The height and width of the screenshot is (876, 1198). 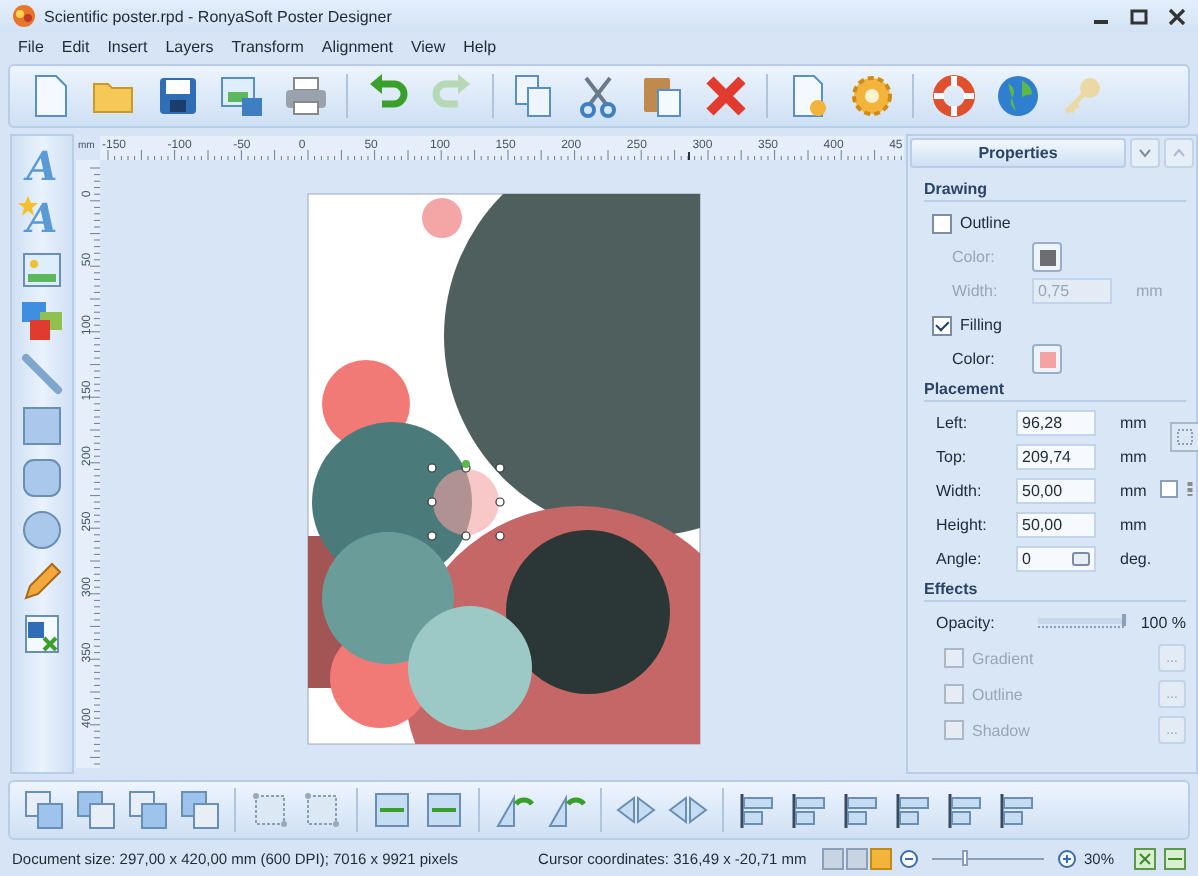 What do you see at coordinates (1145, 858) in the screenshot?
I see `fit-page-icon` at bounding box center [1145, 858].